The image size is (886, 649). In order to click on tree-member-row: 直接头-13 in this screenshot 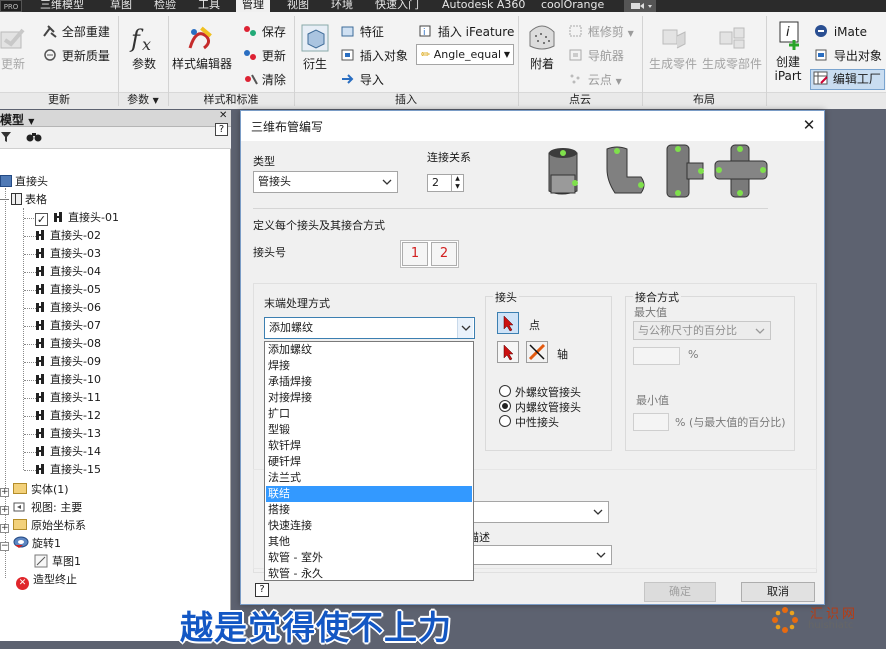, I will do `click(68, 434)`.